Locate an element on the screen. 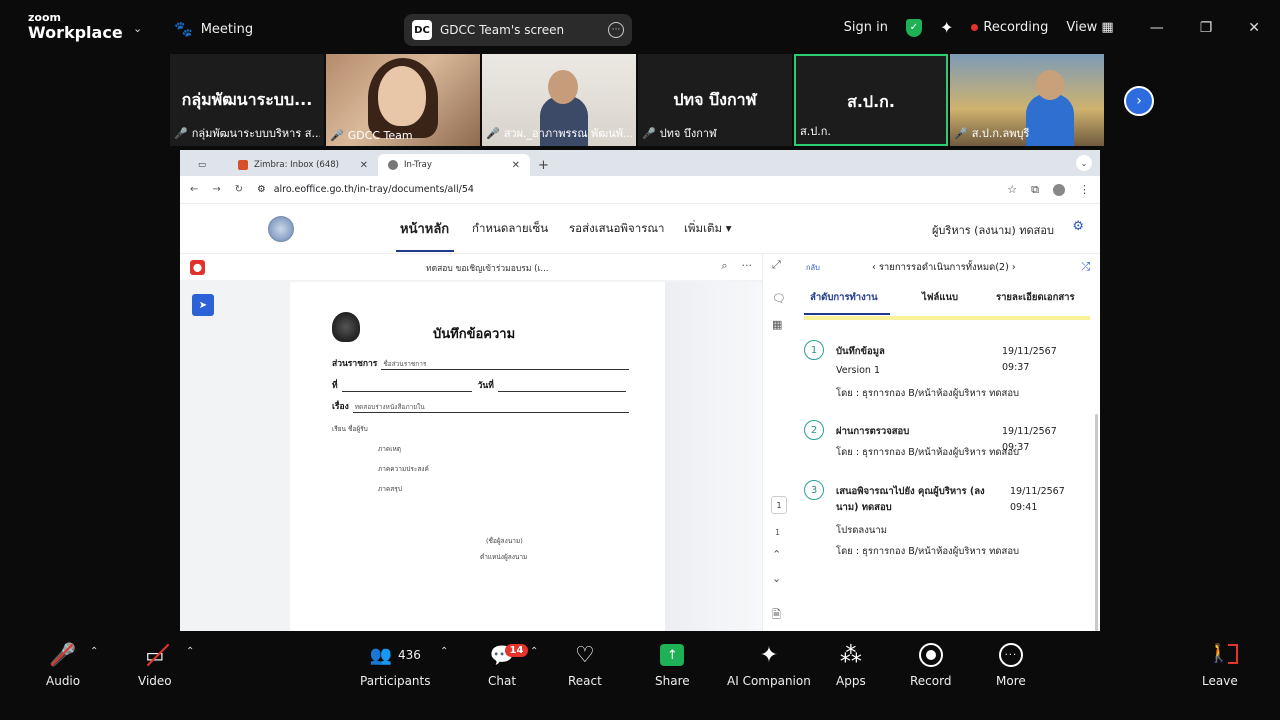  step-number: 2 is located at coordinates (814, 430).